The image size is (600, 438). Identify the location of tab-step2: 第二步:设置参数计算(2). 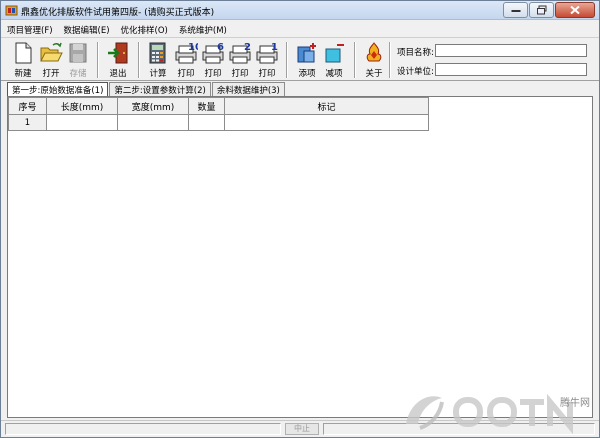
(160, 89).